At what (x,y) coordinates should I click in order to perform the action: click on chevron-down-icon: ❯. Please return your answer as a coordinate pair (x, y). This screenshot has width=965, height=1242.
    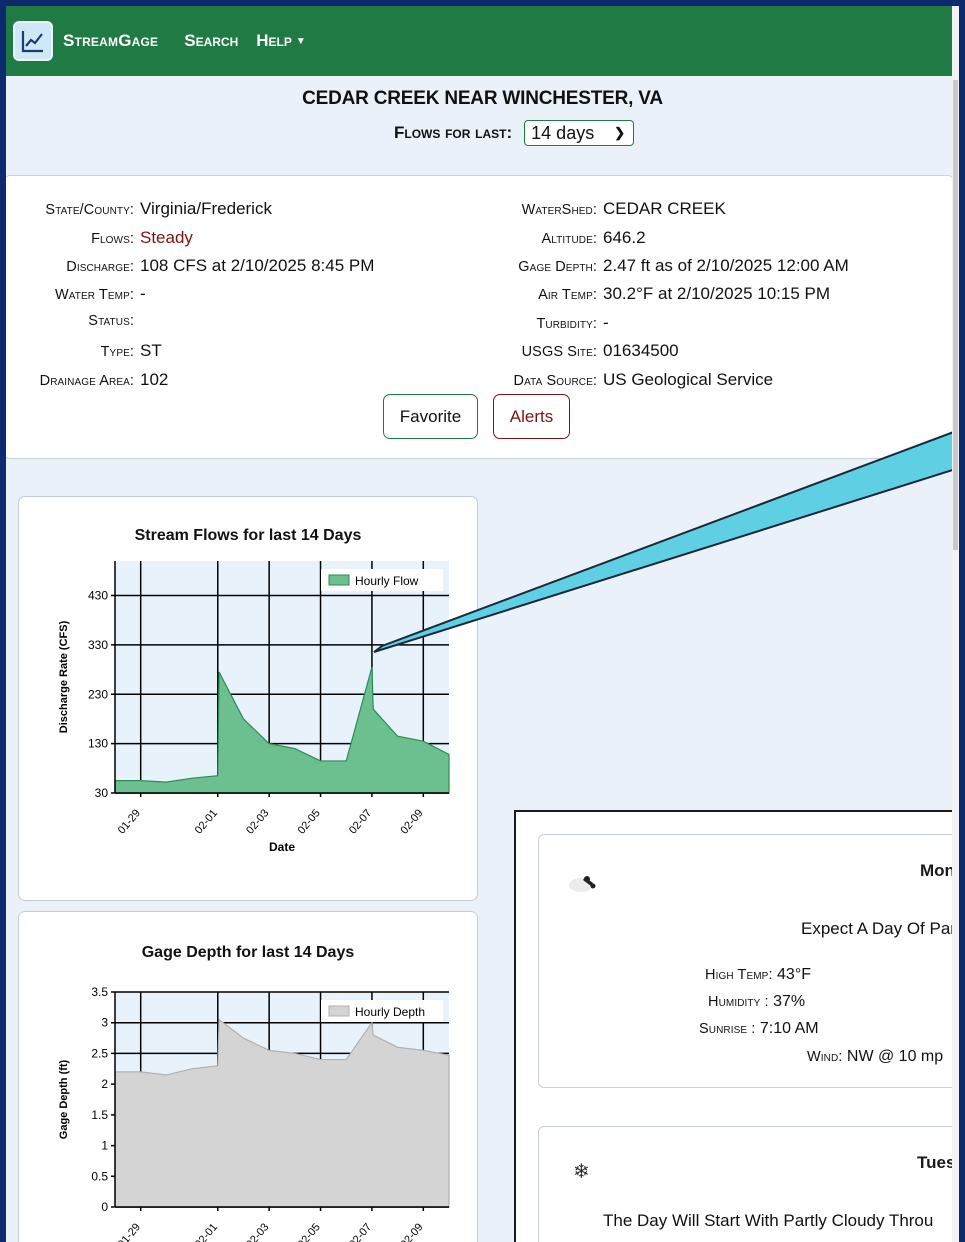
    Looking at the image, I should click on (620, 132).